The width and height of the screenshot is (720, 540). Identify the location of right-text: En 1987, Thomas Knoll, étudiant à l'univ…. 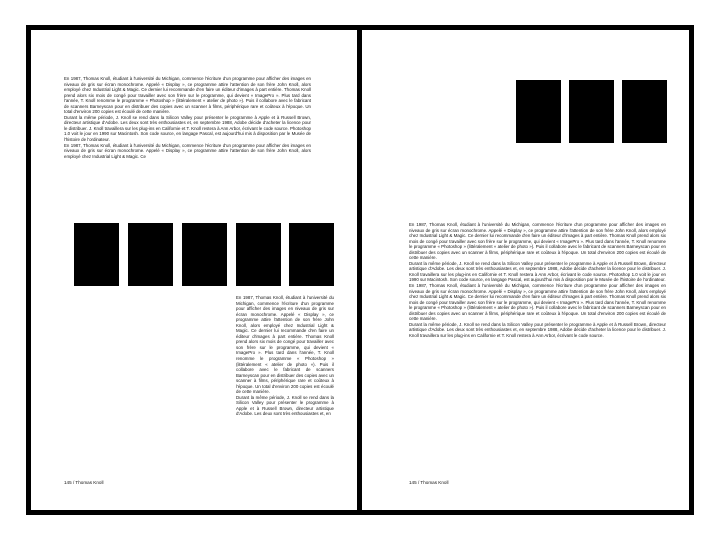
(537, 332).